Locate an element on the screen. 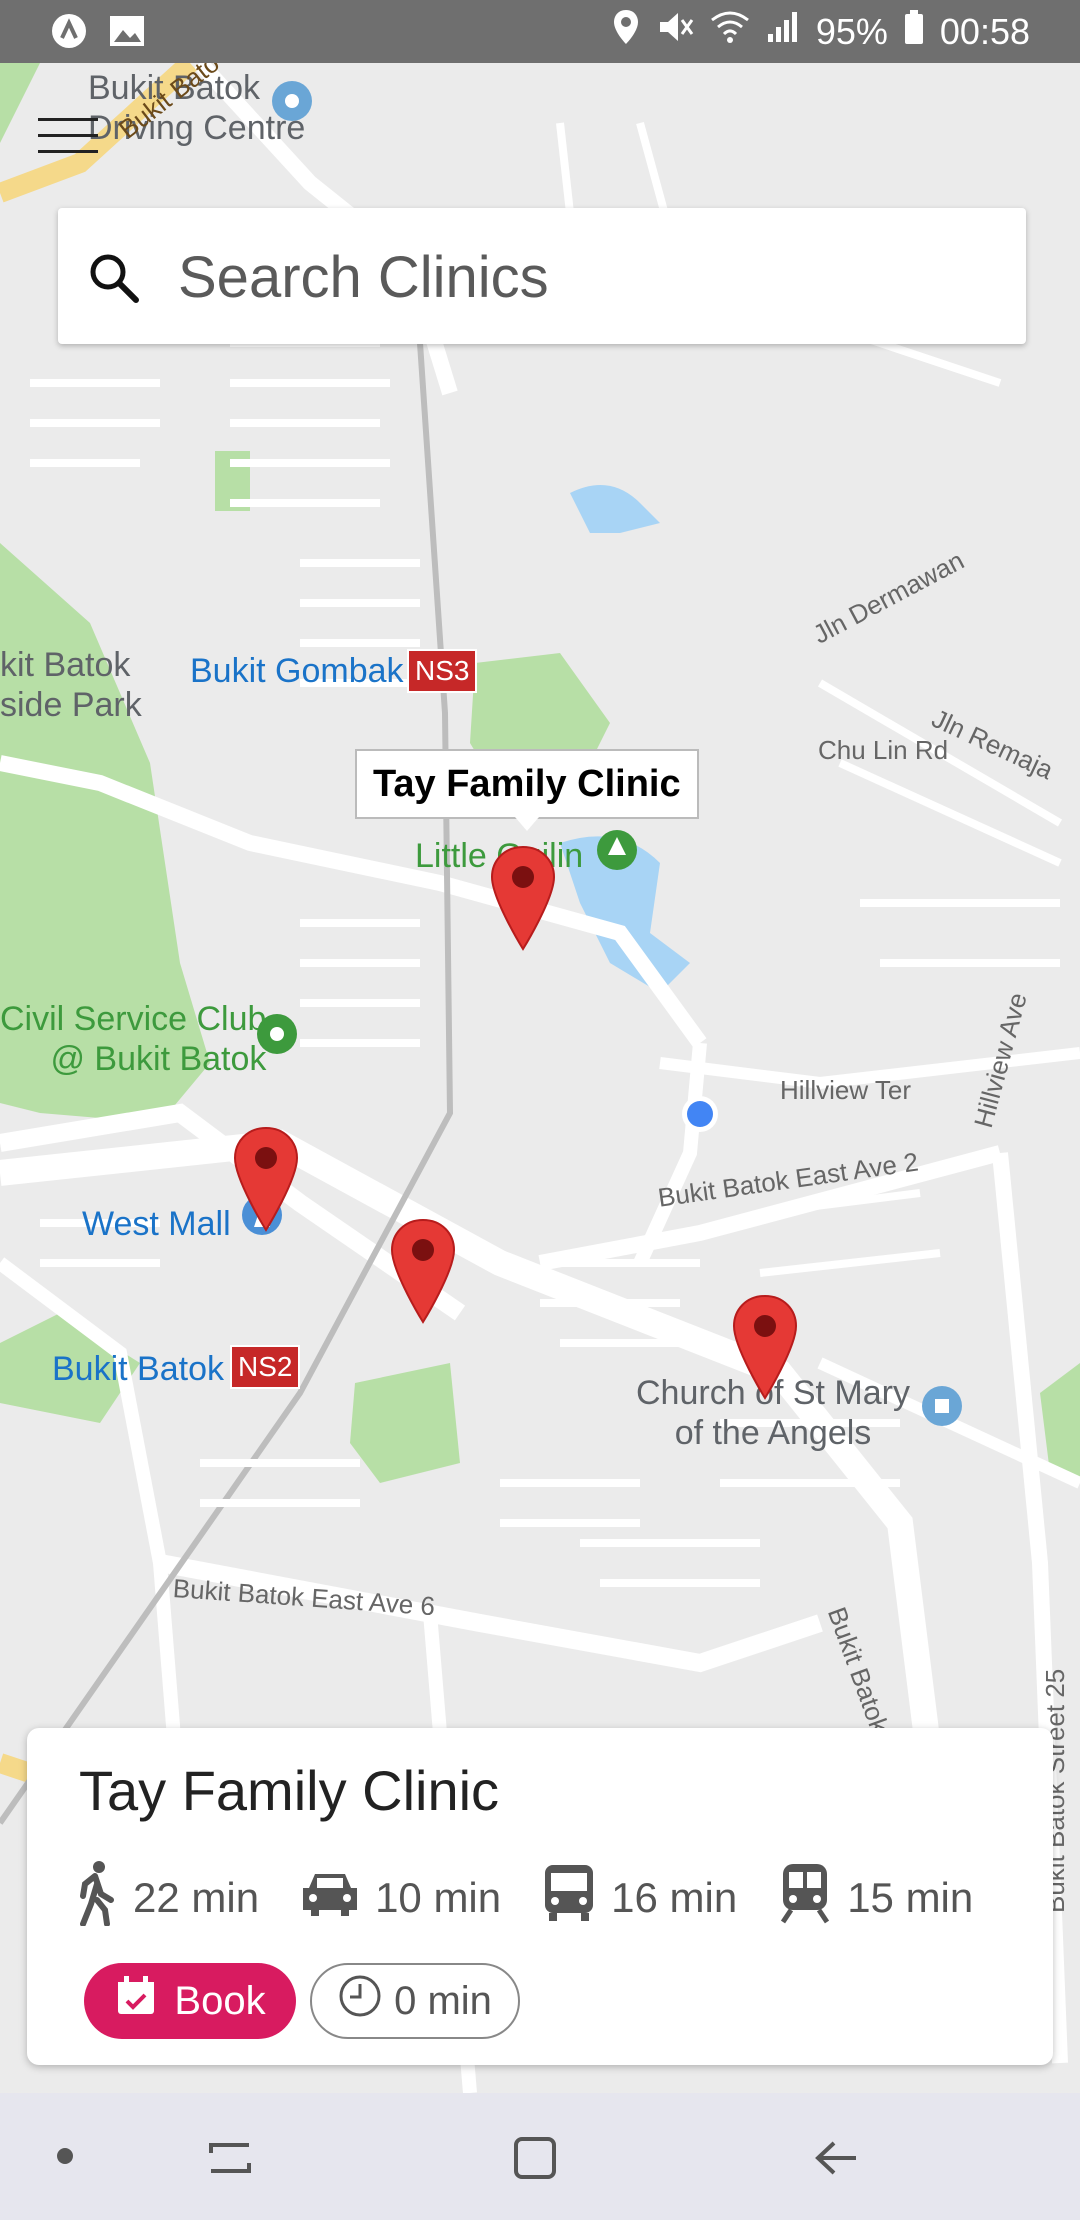  train-icon is located at coordinates (805, 1898).